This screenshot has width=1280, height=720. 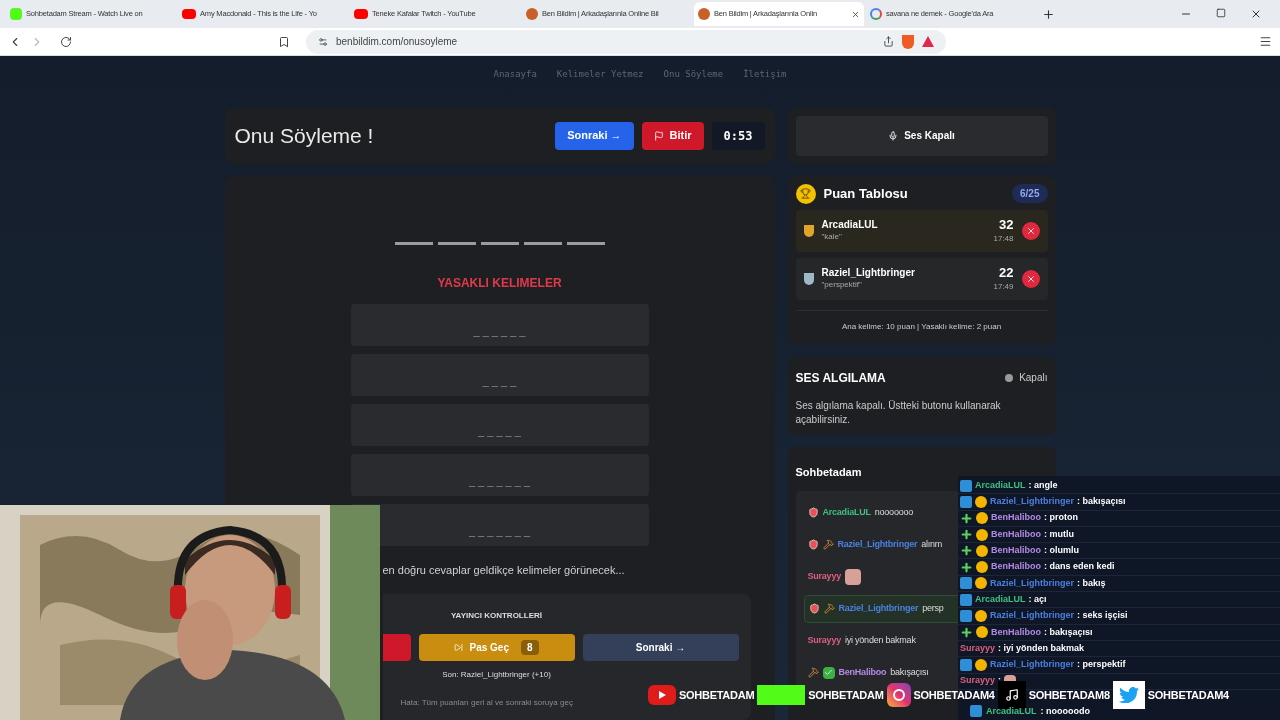 What do you see at coordinates (396, 647) in the screenshot?
I see `end-button` at bounding box center [396, 647].